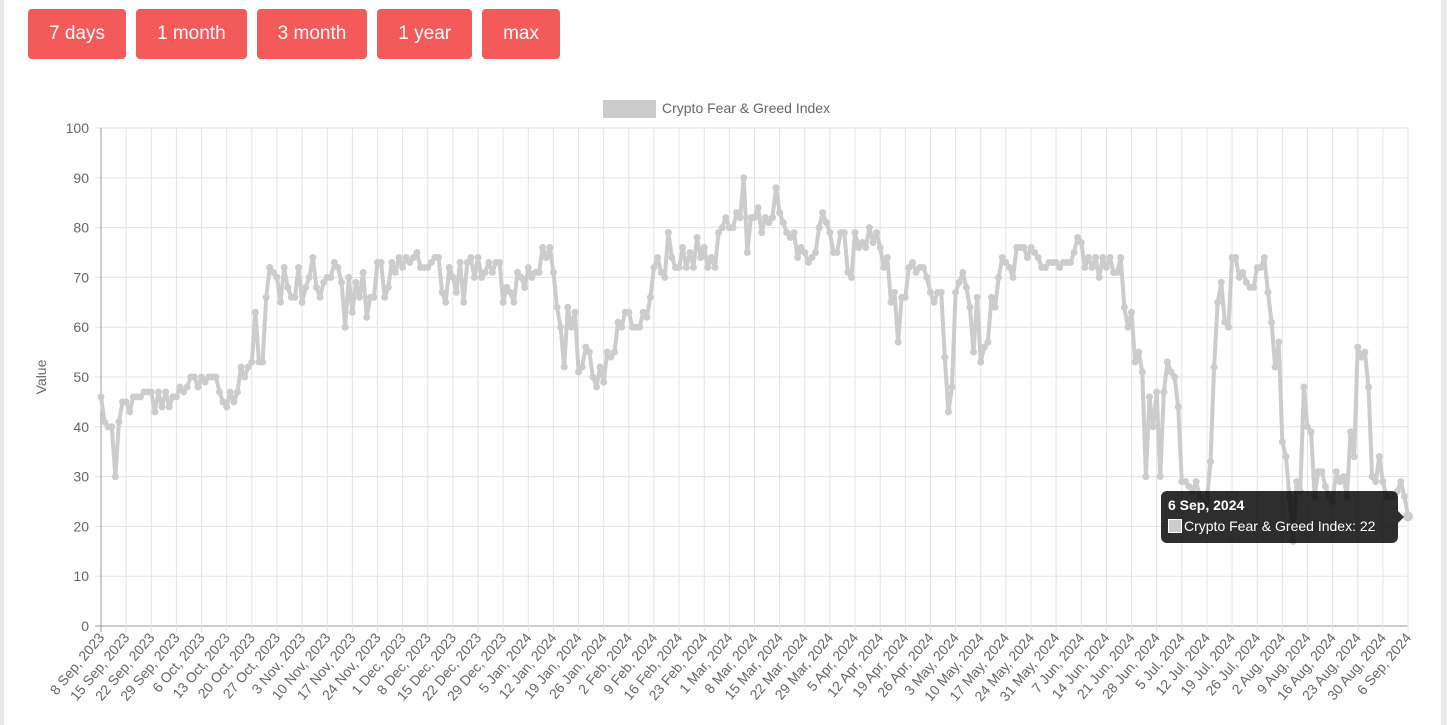  What do you see at coordinates (629, 109) in the screenshot?
I see `legend-swatch` at bounding box center [629, 109].